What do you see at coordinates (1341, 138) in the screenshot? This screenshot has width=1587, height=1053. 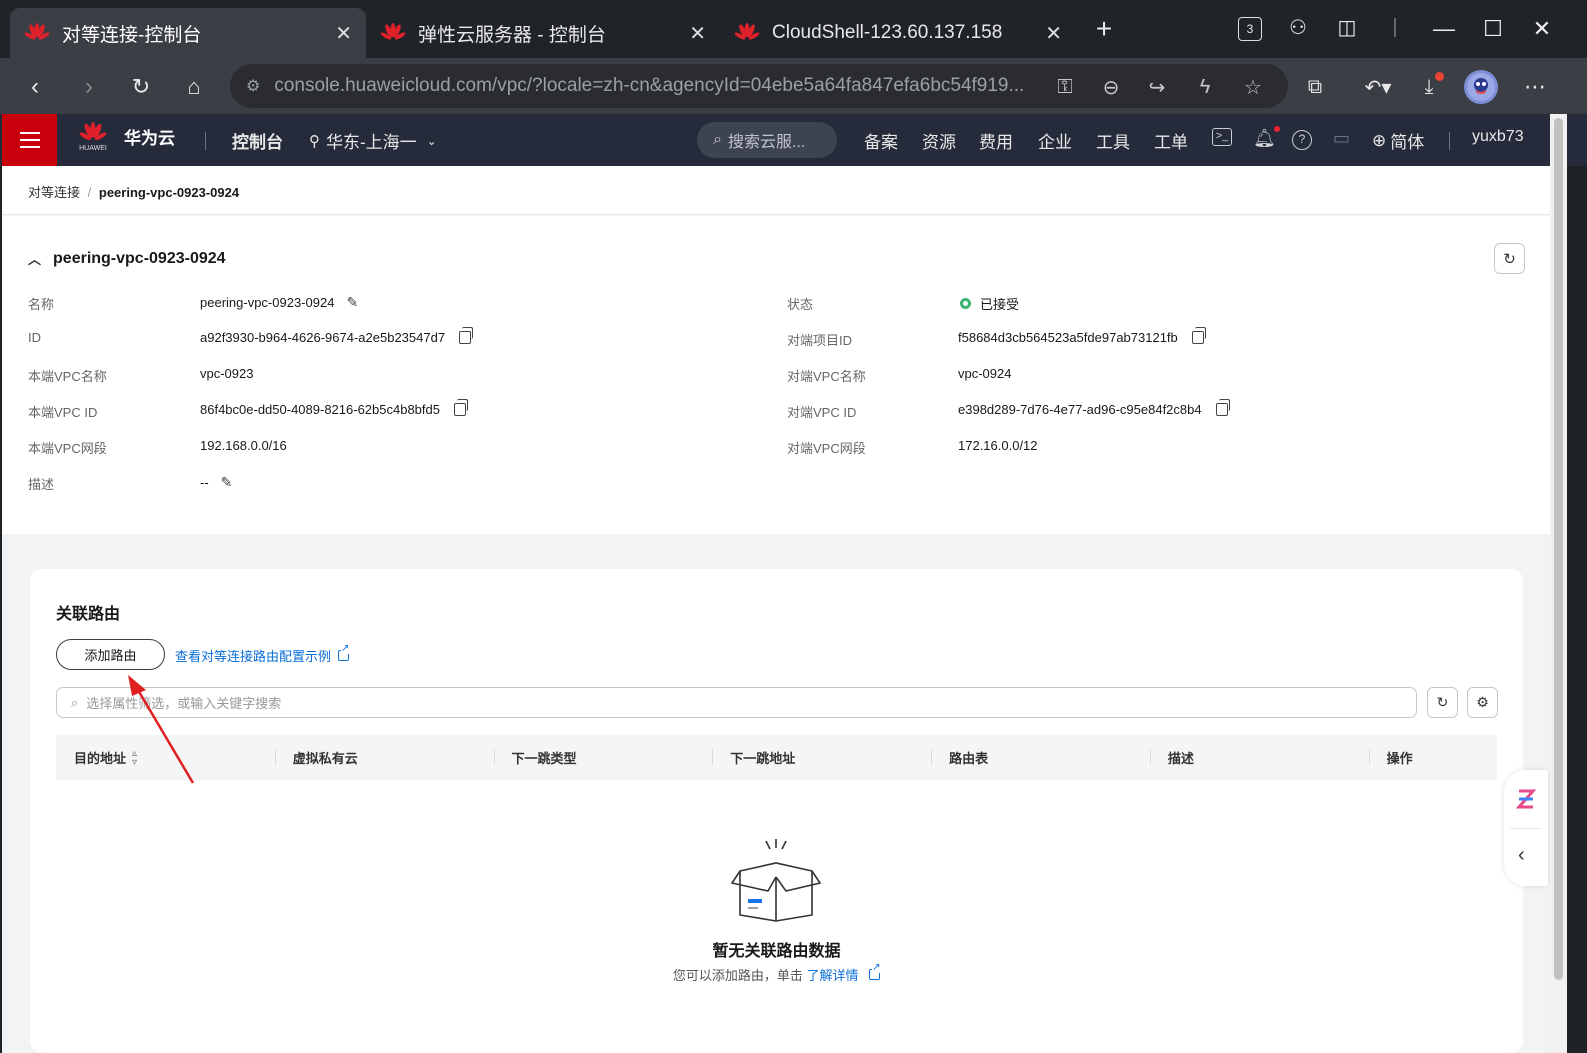 I see `feedback-icon: ▭` at bounding box center [1341, 138].